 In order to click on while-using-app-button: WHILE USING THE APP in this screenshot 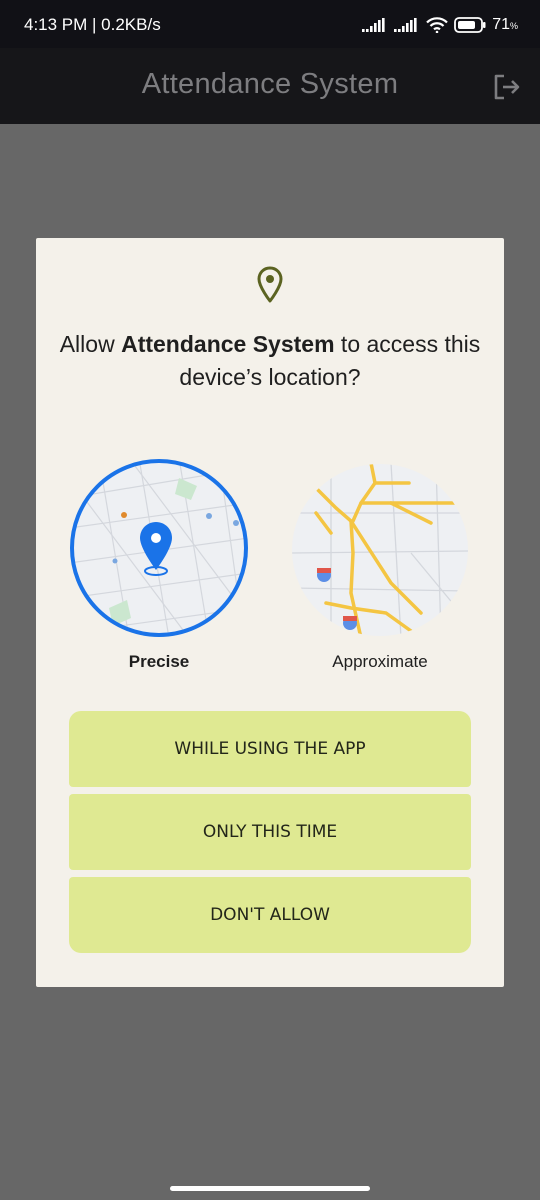, I will do `click(270, 749)`.